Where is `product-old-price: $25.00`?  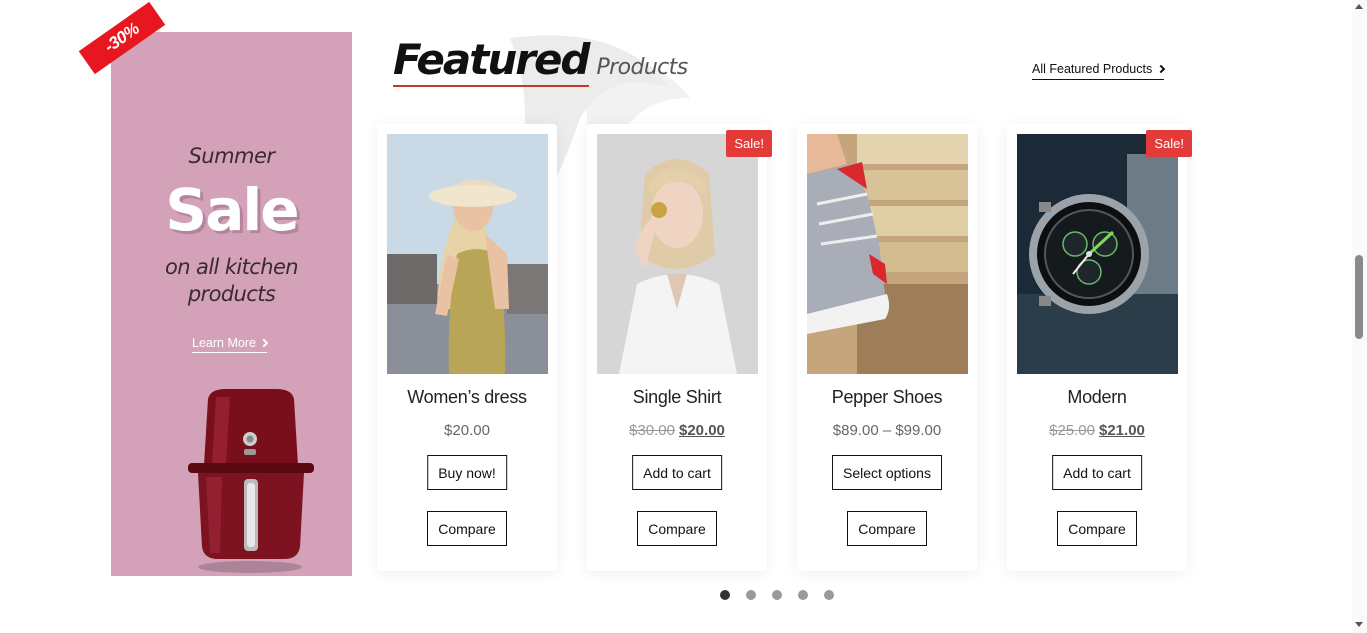
product-old-price: $25.00 is located at coordinates (1072, 430).